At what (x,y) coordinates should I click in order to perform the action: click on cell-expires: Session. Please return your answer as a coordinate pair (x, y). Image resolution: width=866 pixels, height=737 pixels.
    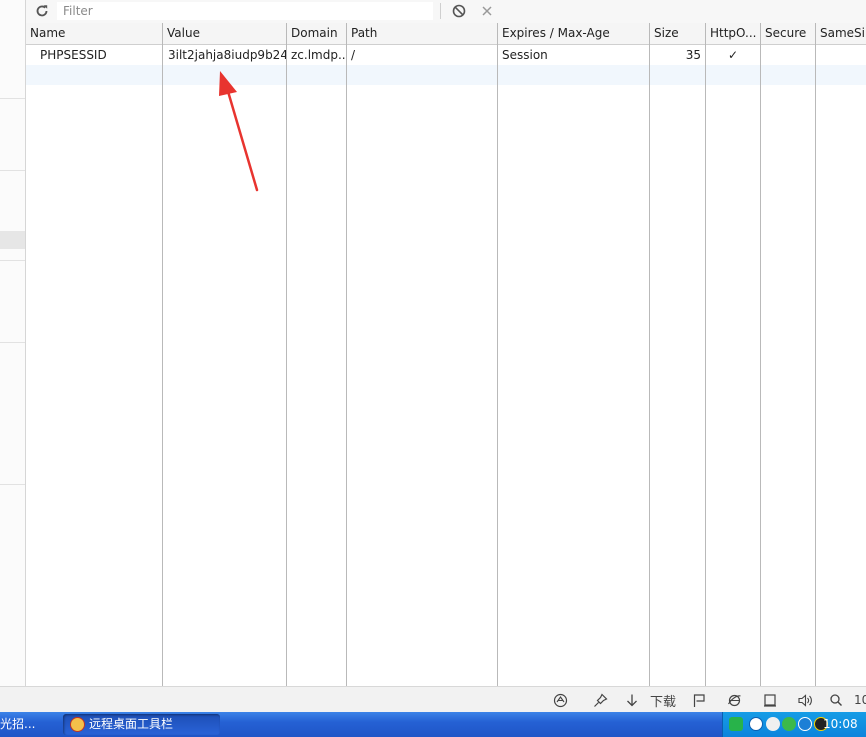
    Looking at the image, I should click on (525, 55).